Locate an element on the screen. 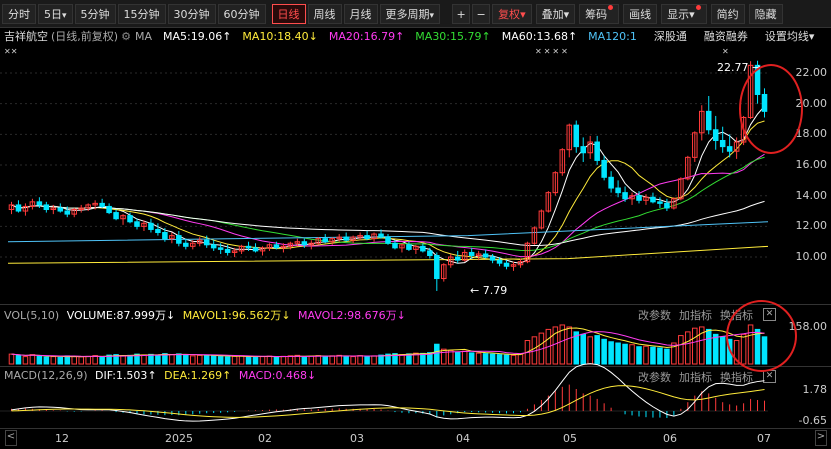  date-tick-label: 06 is located at coordinates (670, 438).